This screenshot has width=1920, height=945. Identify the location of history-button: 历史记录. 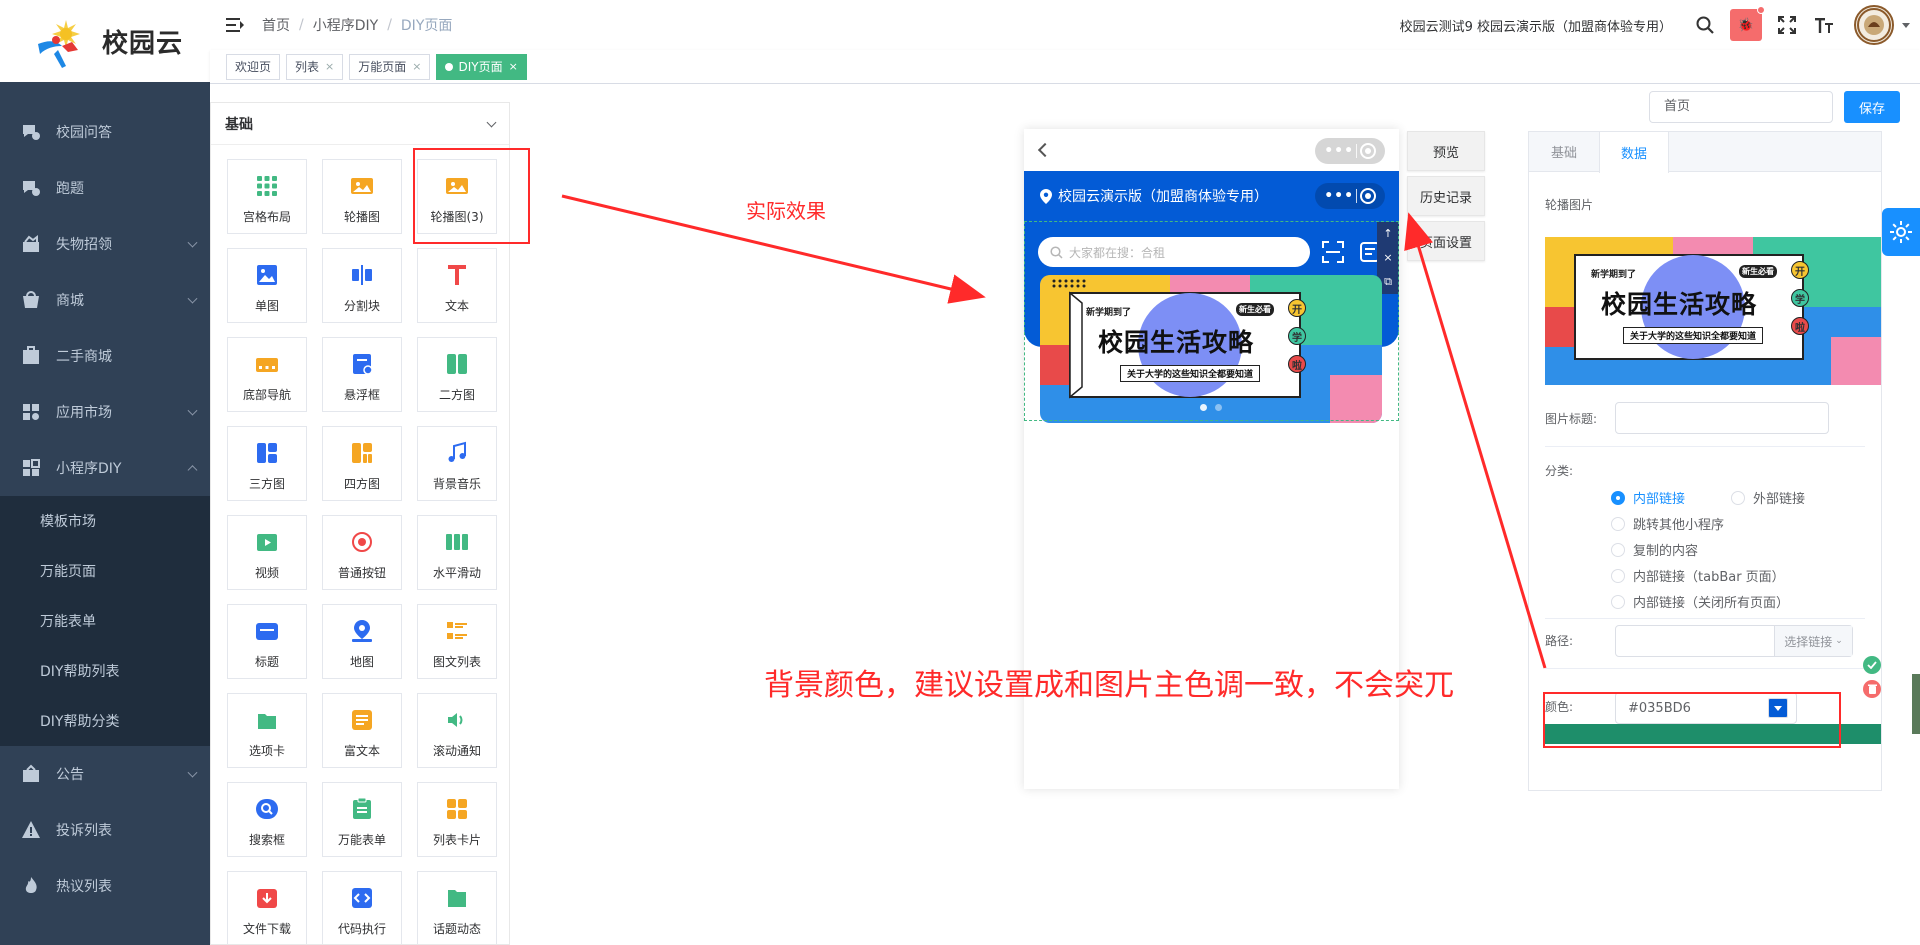
(1446, 196).